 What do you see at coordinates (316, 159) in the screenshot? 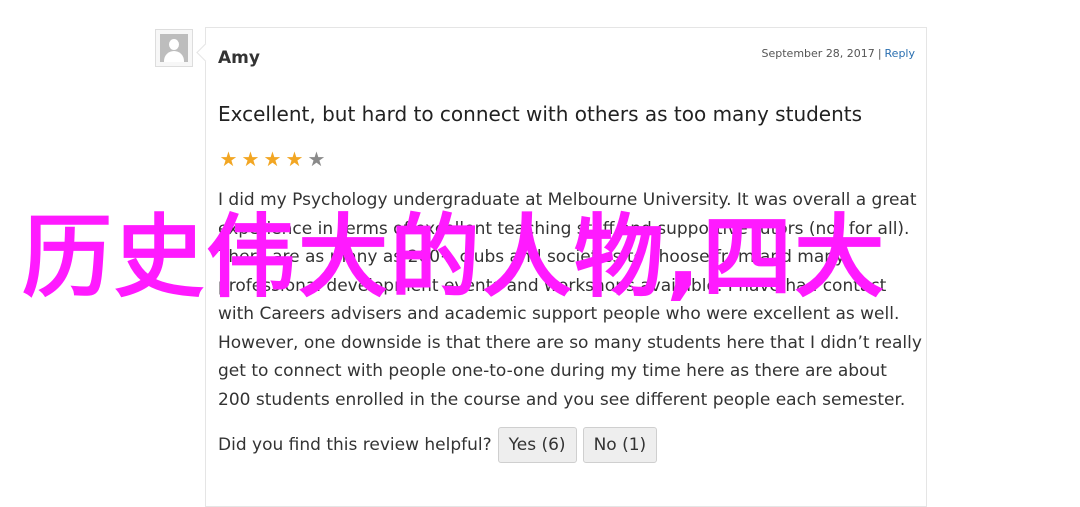
I see `star-empty-icon: ★` at bounding box center [316, 159].